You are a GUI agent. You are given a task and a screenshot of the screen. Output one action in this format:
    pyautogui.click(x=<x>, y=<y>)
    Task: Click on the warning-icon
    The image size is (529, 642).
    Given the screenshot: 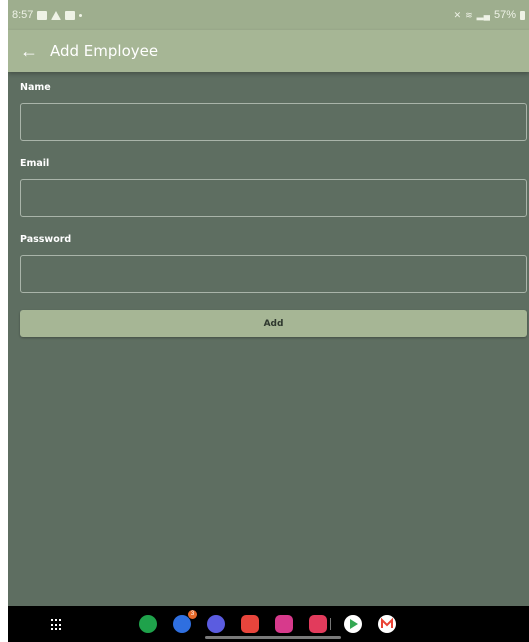 What is the action you would take?
    pyautogui.click(x=56, y=15)
    